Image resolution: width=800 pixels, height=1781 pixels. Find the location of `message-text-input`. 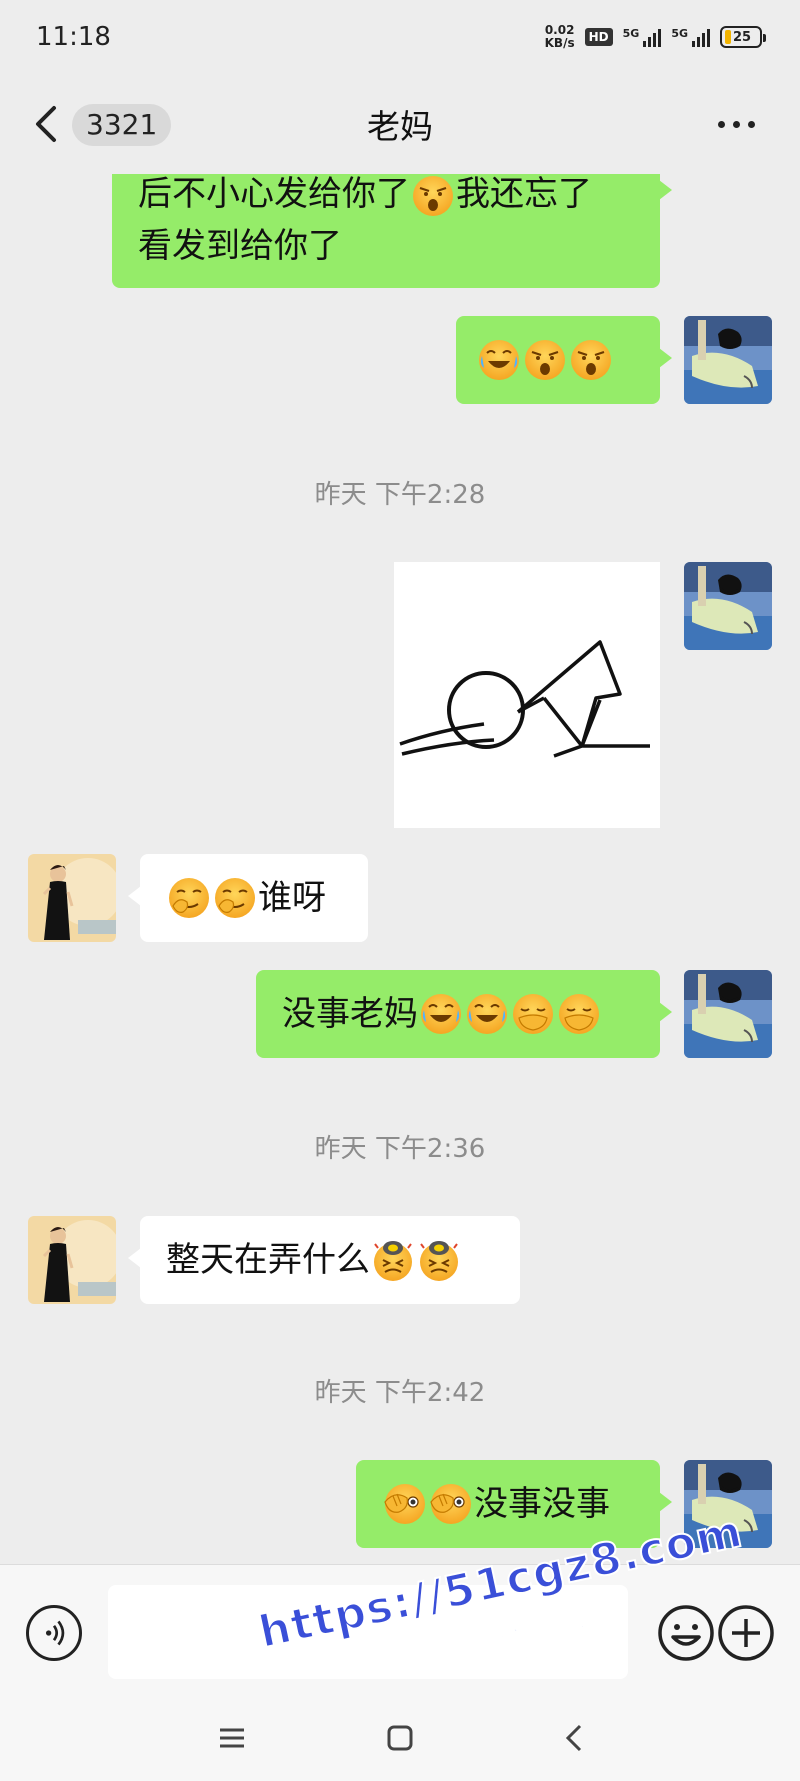

message-text-input is located at coordinates (368, 1632).